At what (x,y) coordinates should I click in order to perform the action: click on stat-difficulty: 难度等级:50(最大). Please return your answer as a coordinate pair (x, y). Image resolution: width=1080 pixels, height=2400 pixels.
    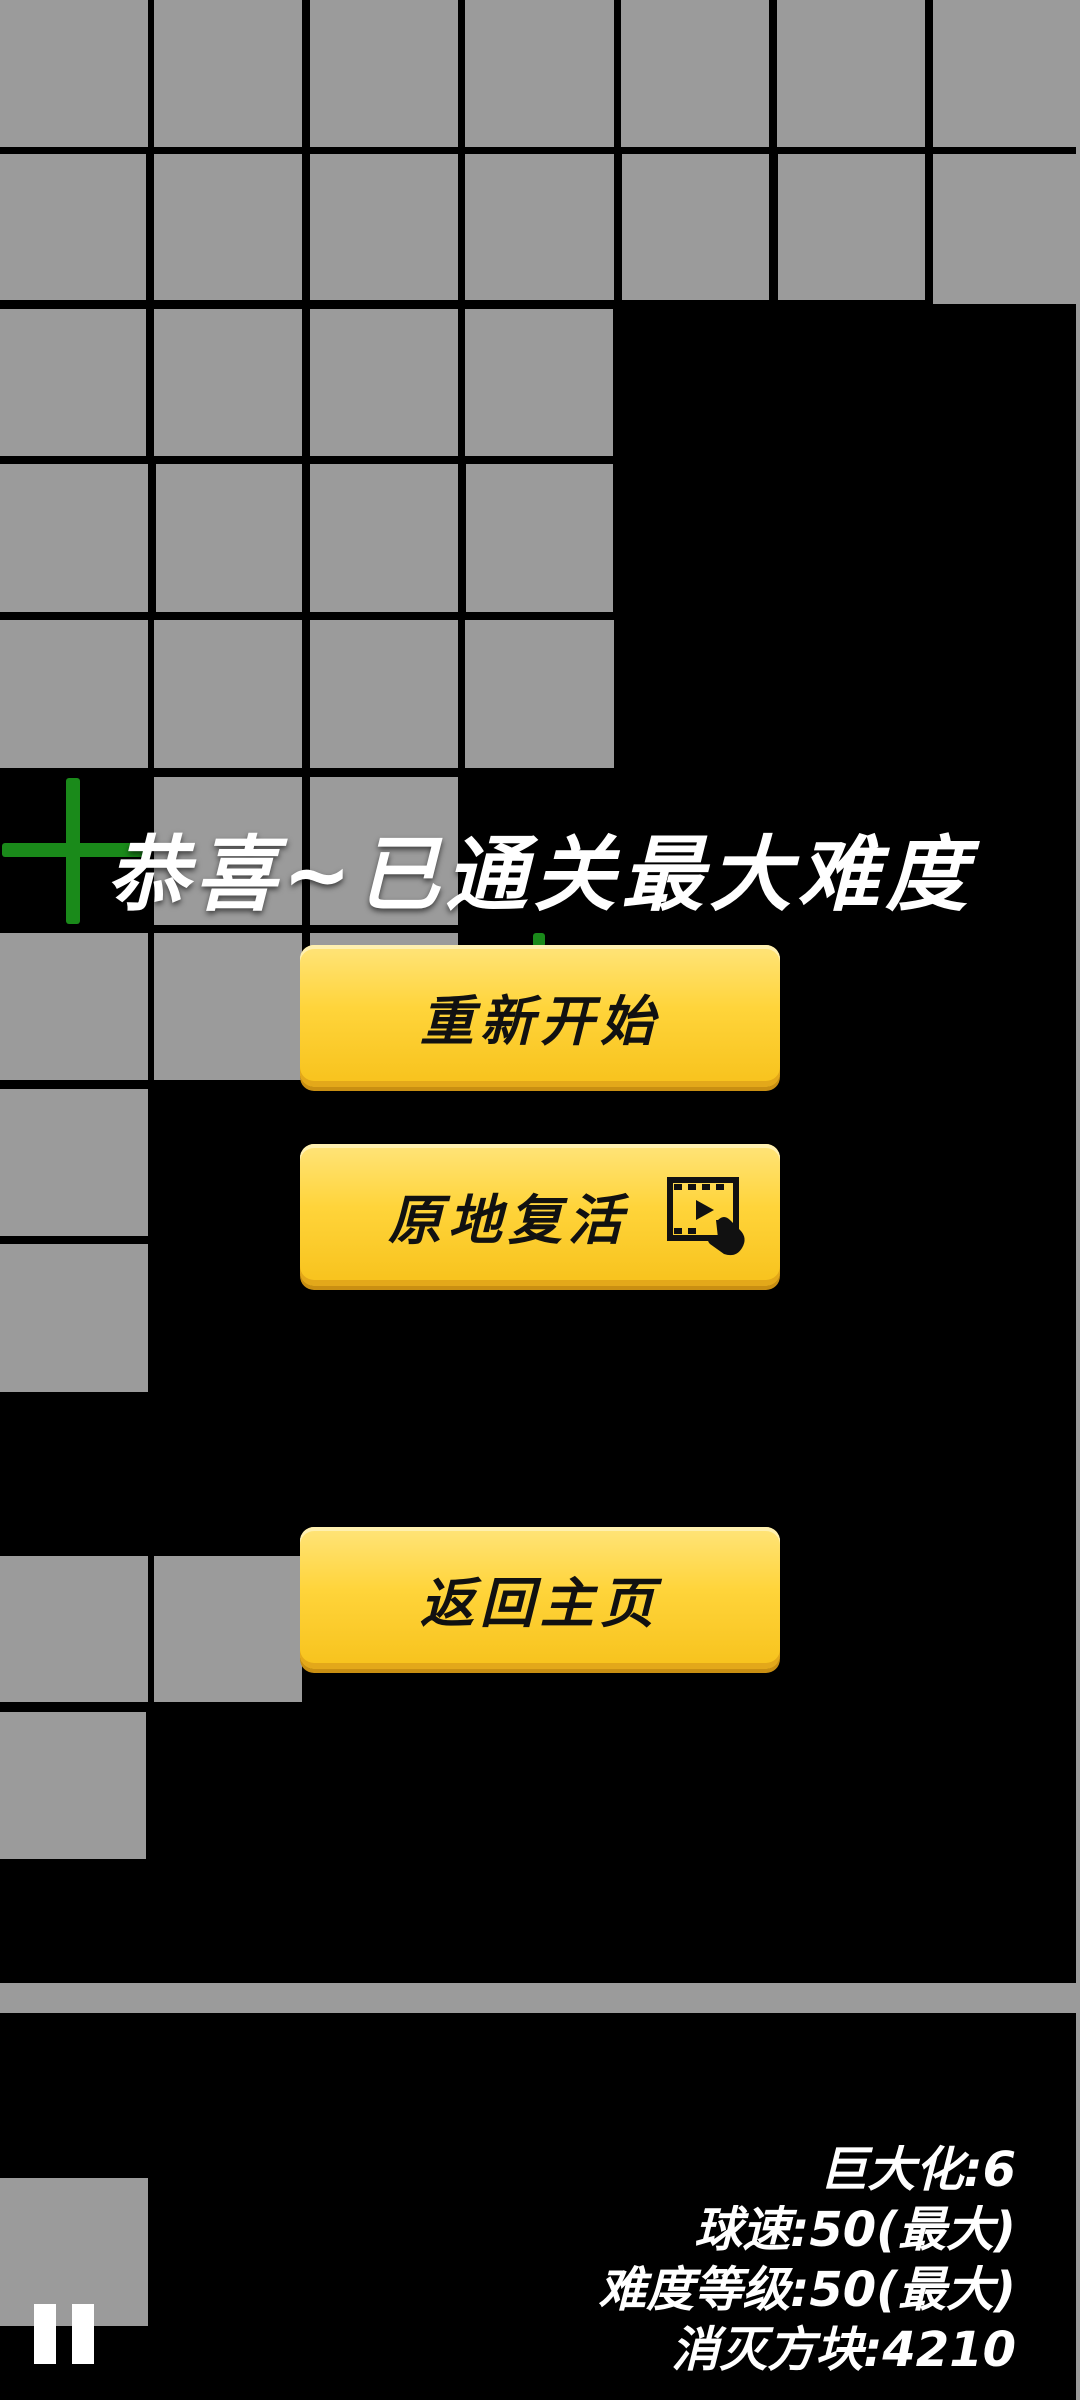
    Looking at the image, I should click on (807, 2290).